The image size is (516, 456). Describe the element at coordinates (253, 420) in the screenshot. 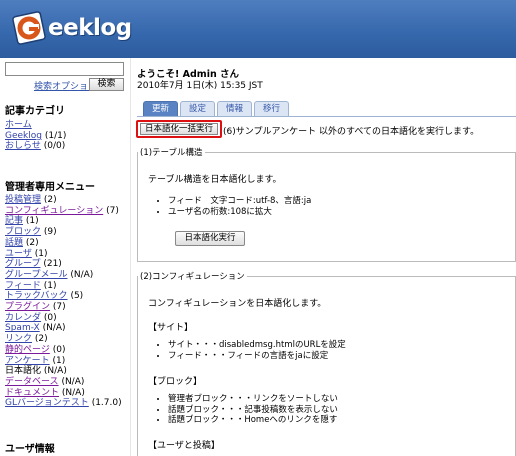

I see `list-item: 話題ブロック・・・Homeへのリンクを隠す` at that location.